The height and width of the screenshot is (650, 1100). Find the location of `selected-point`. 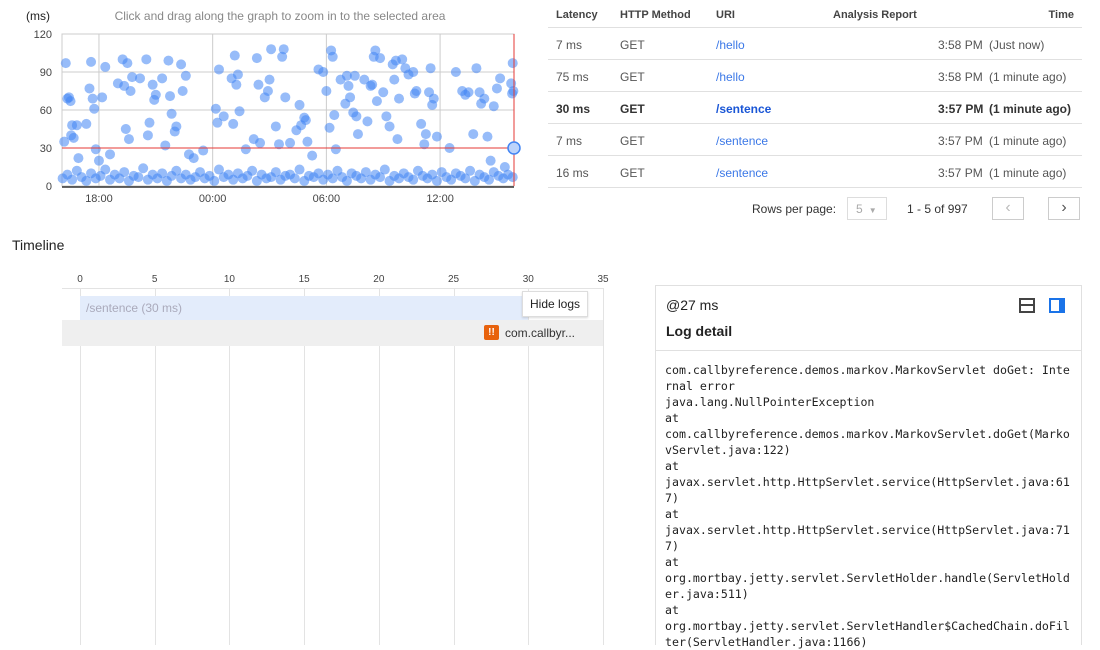

selected-point is located at coordinates (514, 148).